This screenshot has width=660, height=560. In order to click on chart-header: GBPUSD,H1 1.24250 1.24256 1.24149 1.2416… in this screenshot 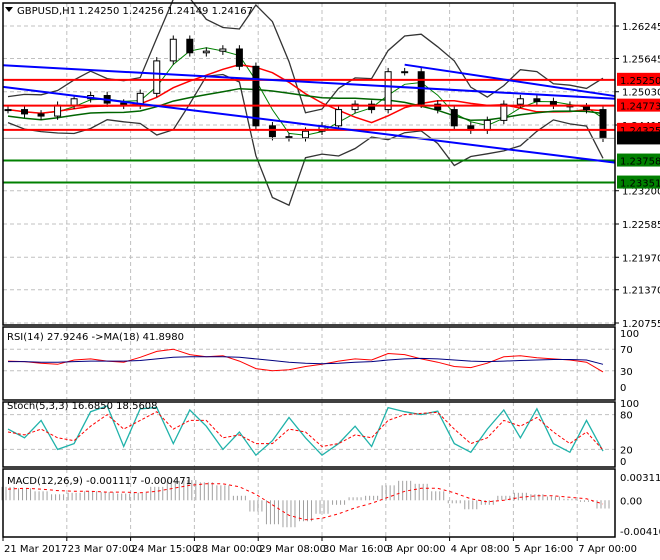, I will do `click(129, 11)`.